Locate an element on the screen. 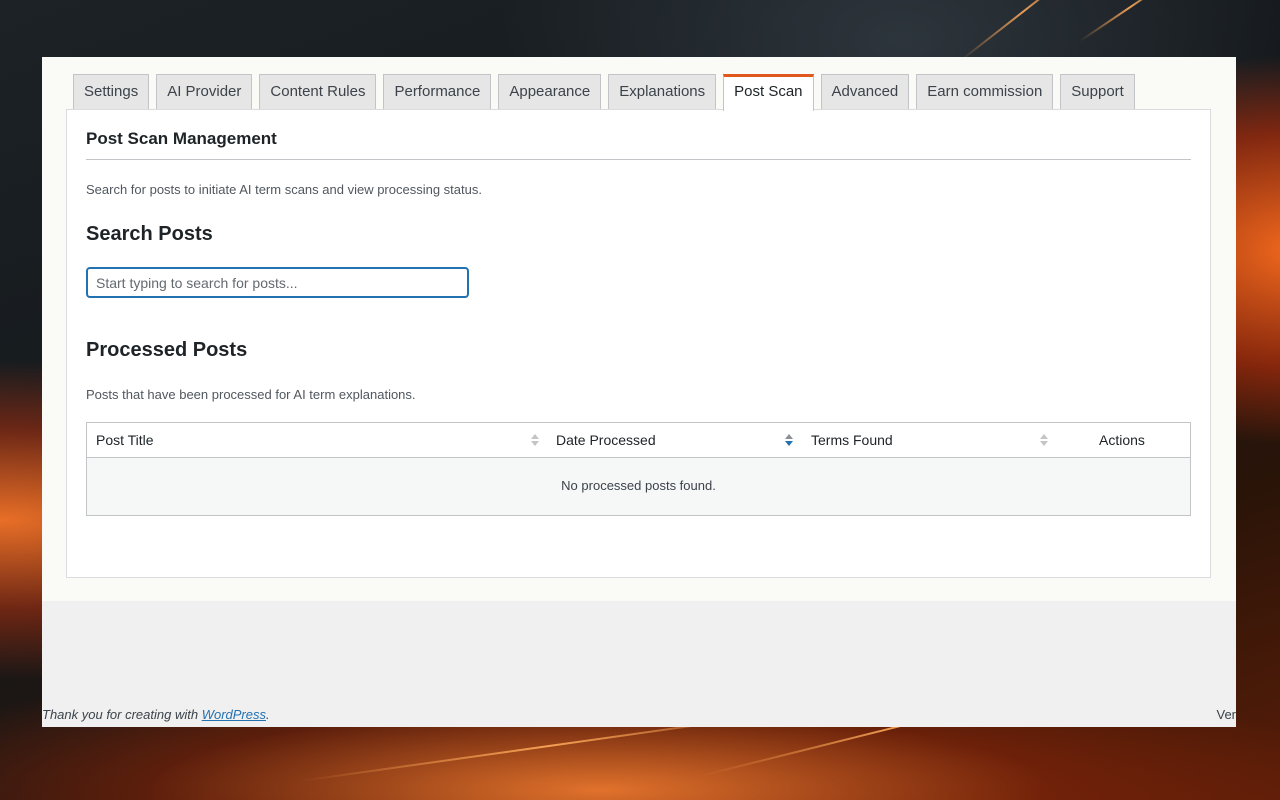  column-post-title: Post Title is located at coordinates (125, 440).